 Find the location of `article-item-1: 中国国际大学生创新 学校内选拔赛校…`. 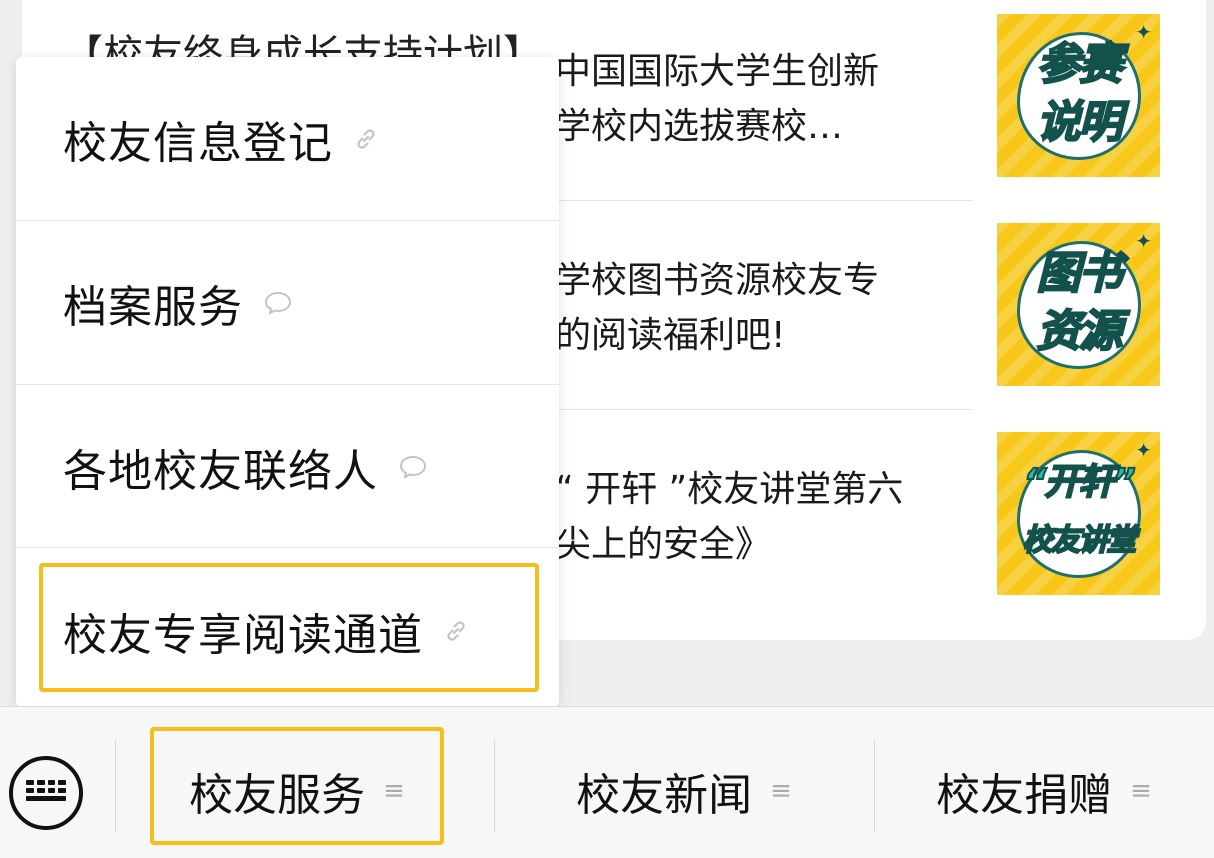

article-item-1: 中国国际大学生创新 学校内选拔赛校… is located at coordinates (765, 99).